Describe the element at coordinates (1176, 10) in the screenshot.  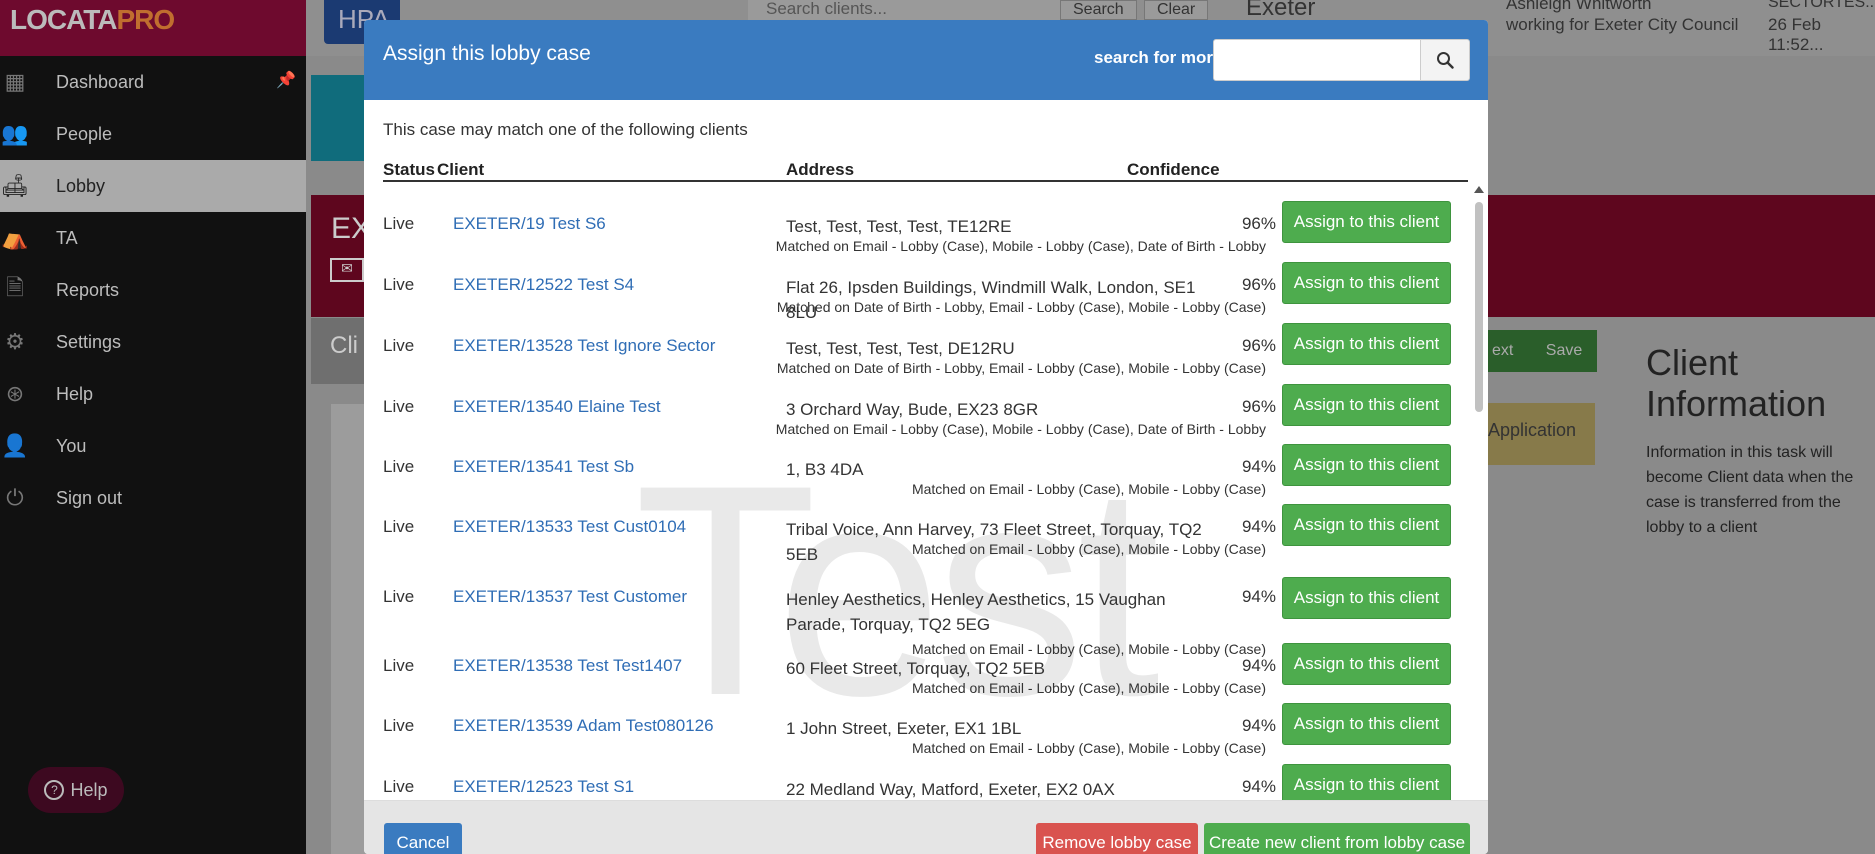
I see `top-clear-button: Clear` at that location.